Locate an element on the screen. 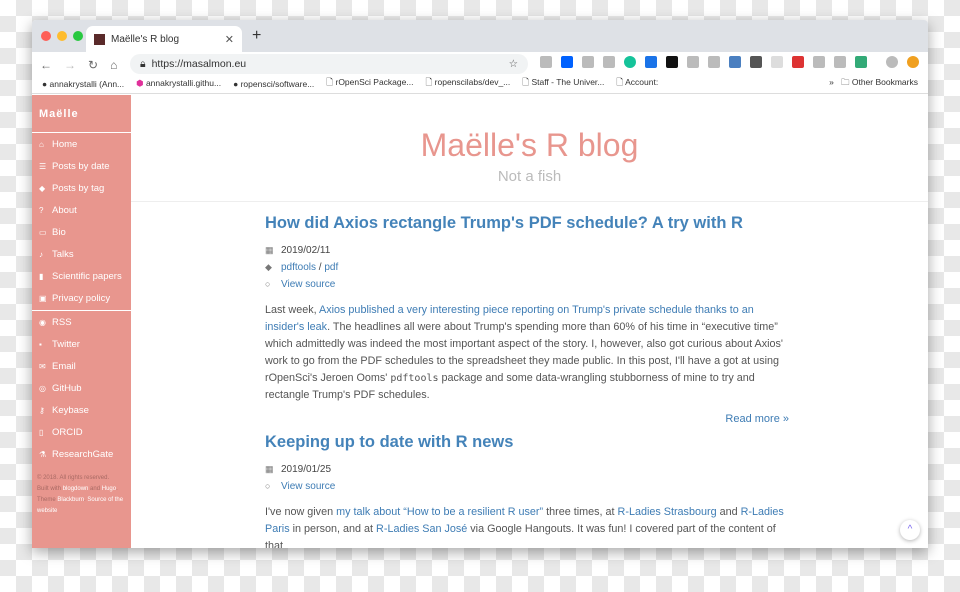  sidebar-item-orcid: ▯ ORCID is located at coordinates (81, 432).